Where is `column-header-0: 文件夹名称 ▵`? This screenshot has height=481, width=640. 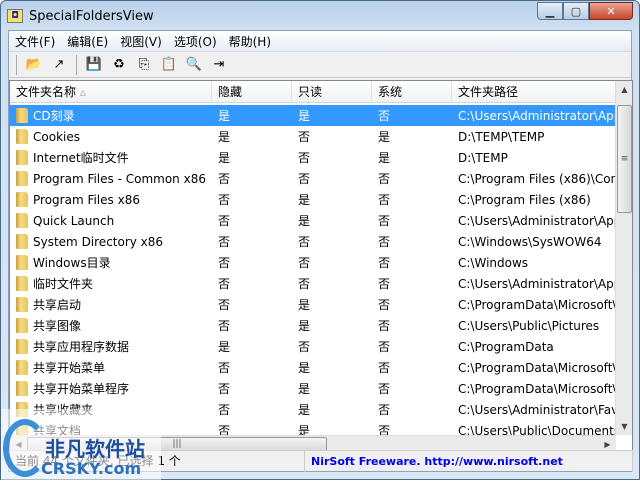 column-header-0: 文件夹名称 ▵ is located at coordinates (111, 92).